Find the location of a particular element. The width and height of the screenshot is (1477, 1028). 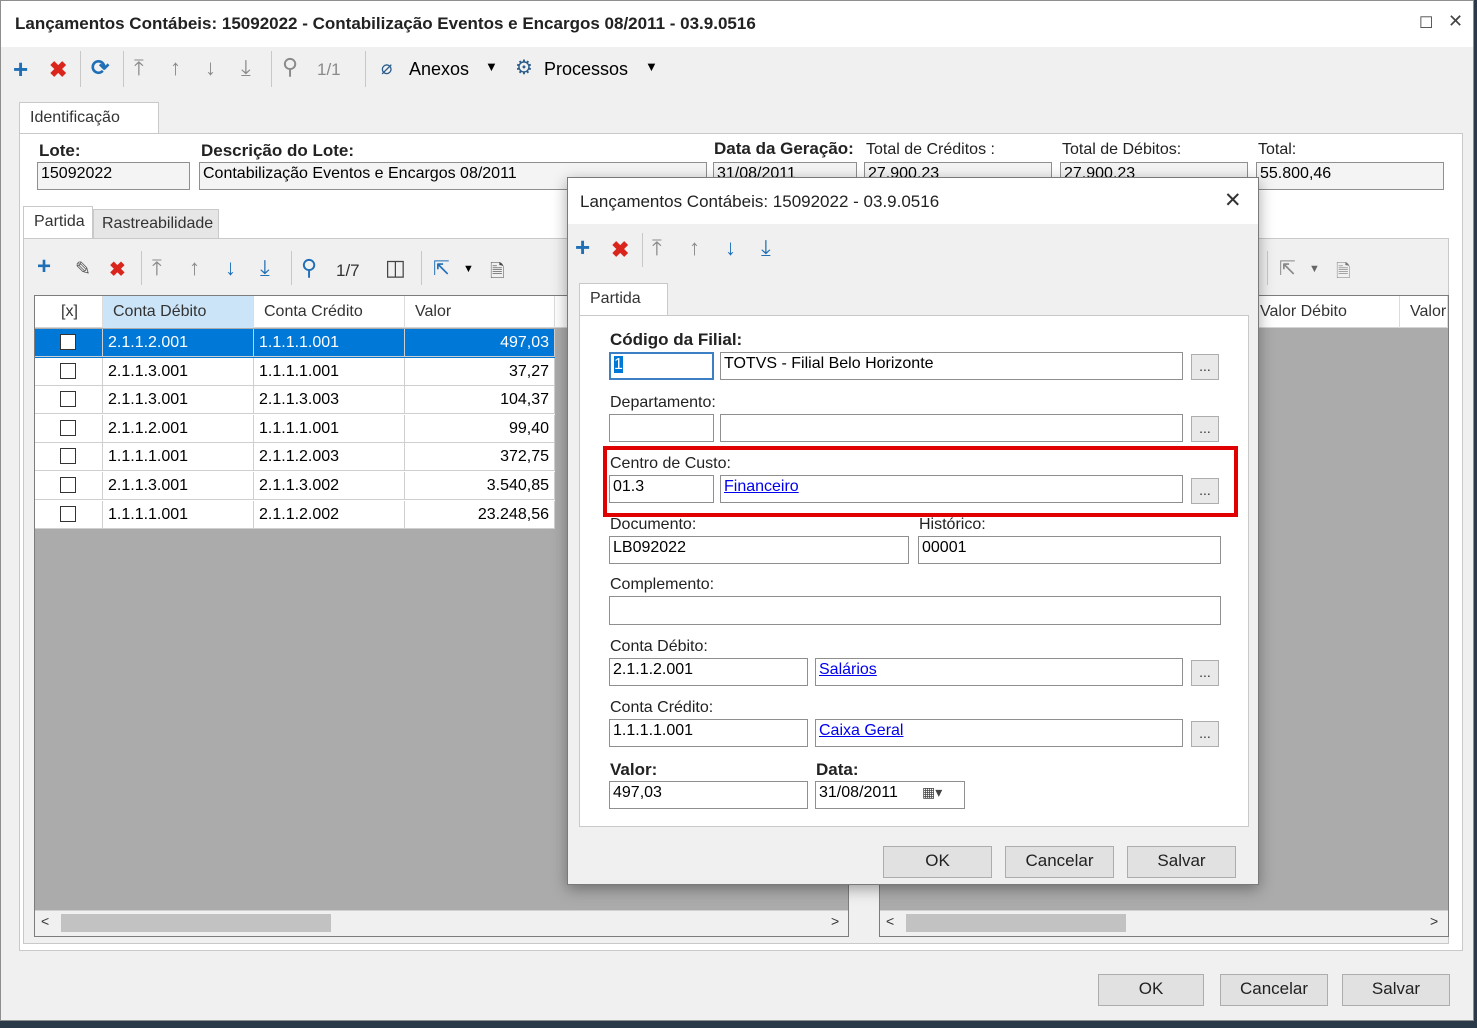

departamento-code-input is located at coordinates (661, 428).